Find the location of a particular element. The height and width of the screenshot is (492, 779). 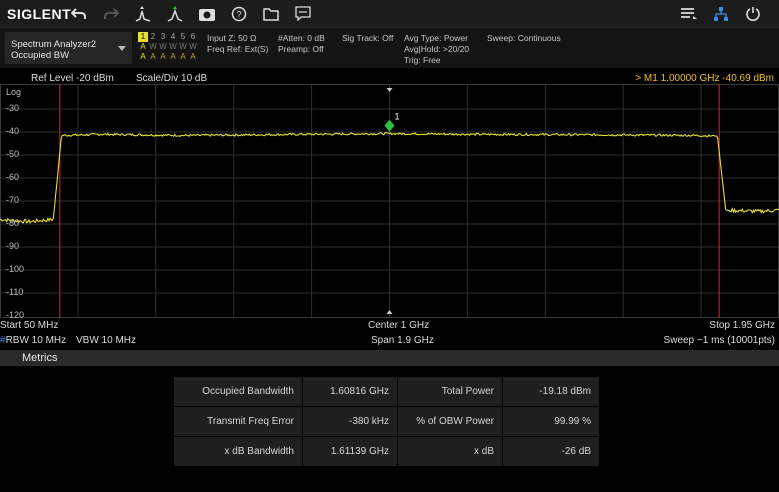

marker-readout: > M1 1.00000 GHz -40.69 dBm is located at coordinates (704, 78).